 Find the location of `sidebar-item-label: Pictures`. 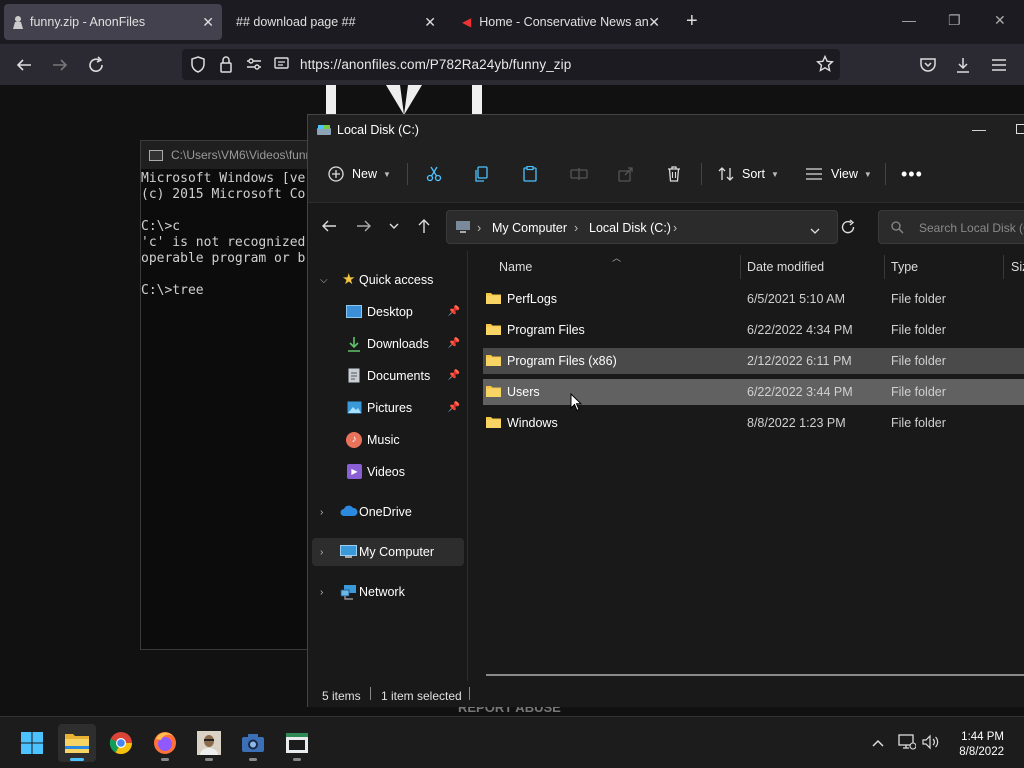

sidebar-item-label: Pictures is located at coordinates (390, 408).